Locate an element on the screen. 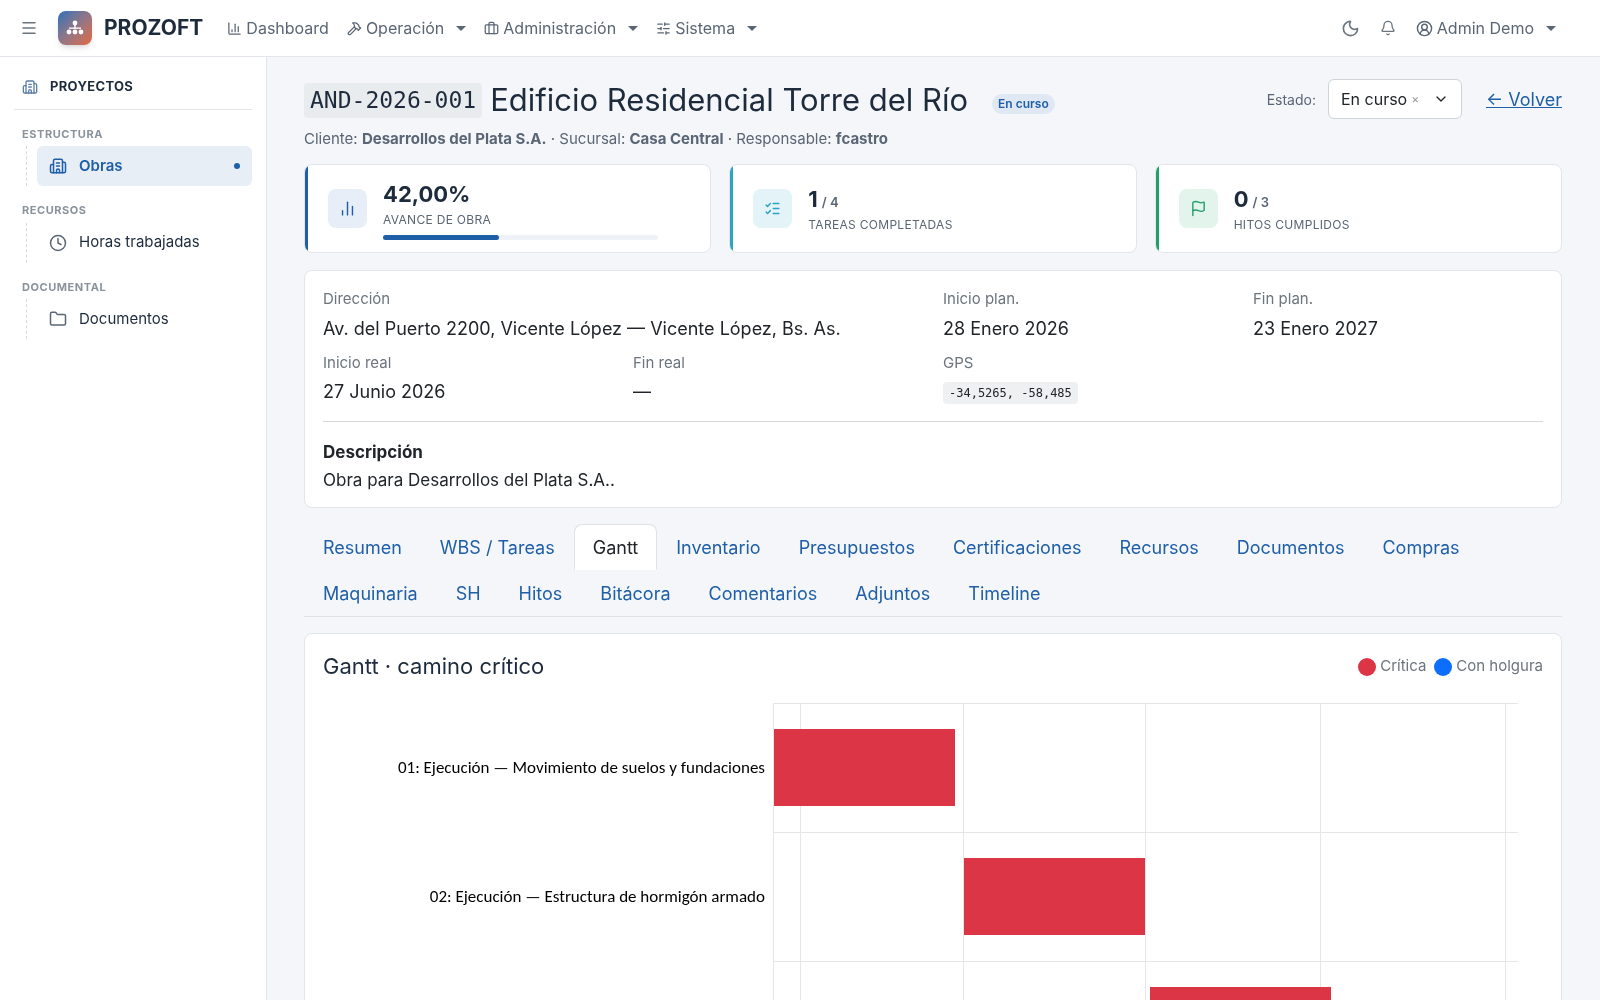 This screenshot has width=1600, height=1000. field-label: GPS is located at coordinates (959, 362).